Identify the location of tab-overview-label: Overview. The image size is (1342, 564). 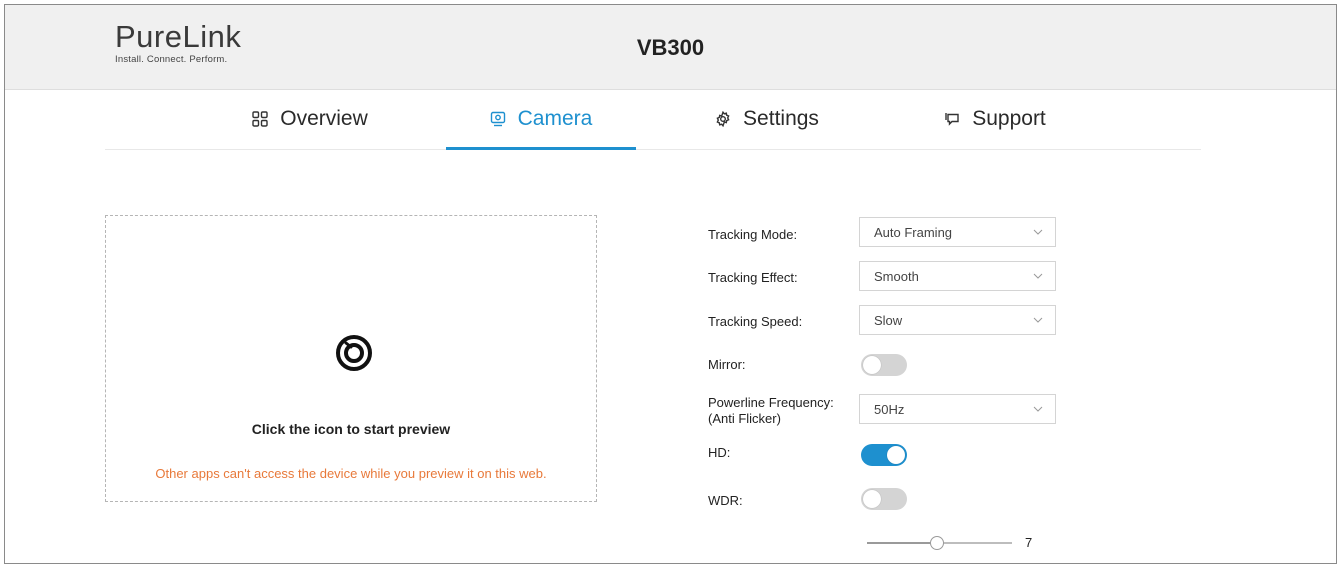
(324, 118).